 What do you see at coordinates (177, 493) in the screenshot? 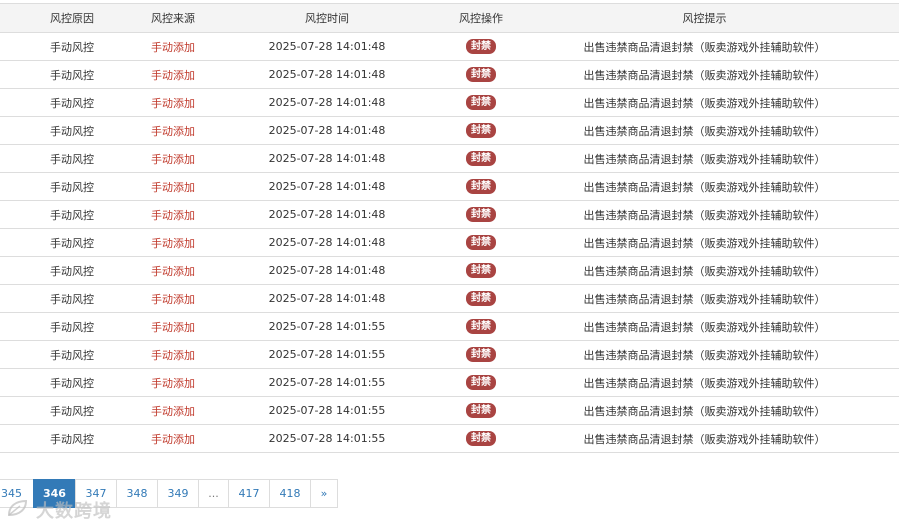
I see `page-link-349: 349` at bounding box center [177, 493].